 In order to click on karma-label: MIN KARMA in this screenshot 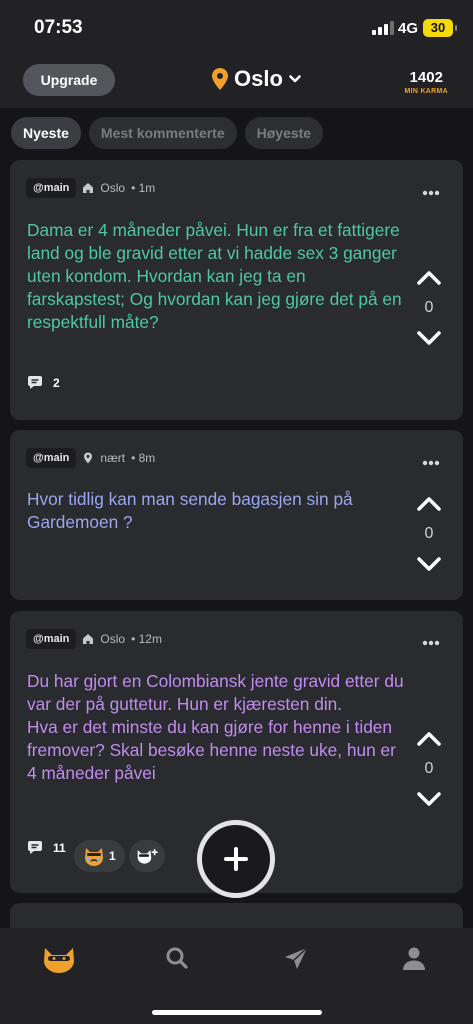, I will do `click(426, 91)`.